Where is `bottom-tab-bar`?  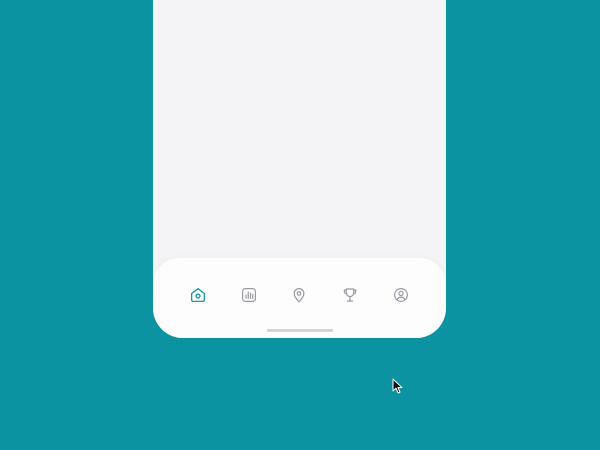
bottom-tab-bar is located at coordinates (299, 298).